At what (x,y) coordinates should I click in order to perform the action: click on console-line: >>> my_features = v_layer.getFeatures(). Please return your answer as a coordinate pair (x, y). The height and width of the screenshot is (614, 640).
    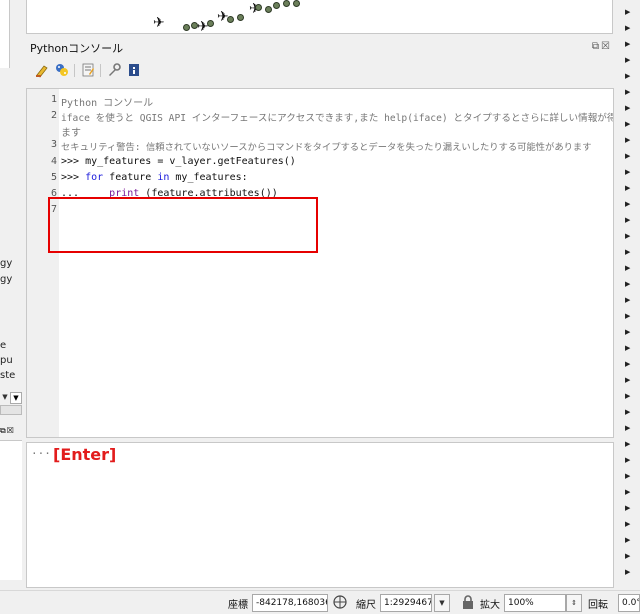
    Looking at the image, I should click on (178, 161).